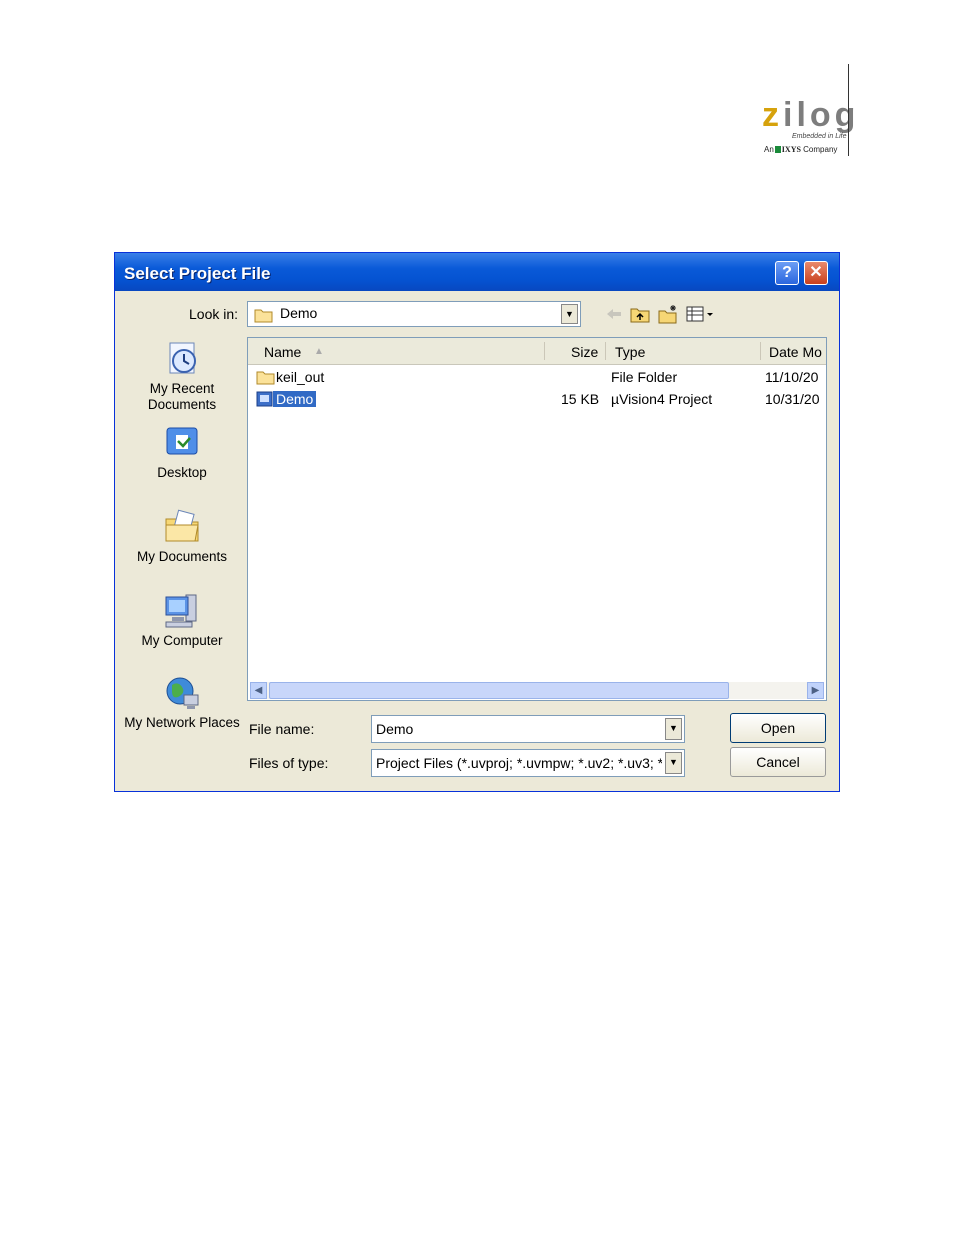  I want to click on sort-up-icon: ▲, so click(319, 351).